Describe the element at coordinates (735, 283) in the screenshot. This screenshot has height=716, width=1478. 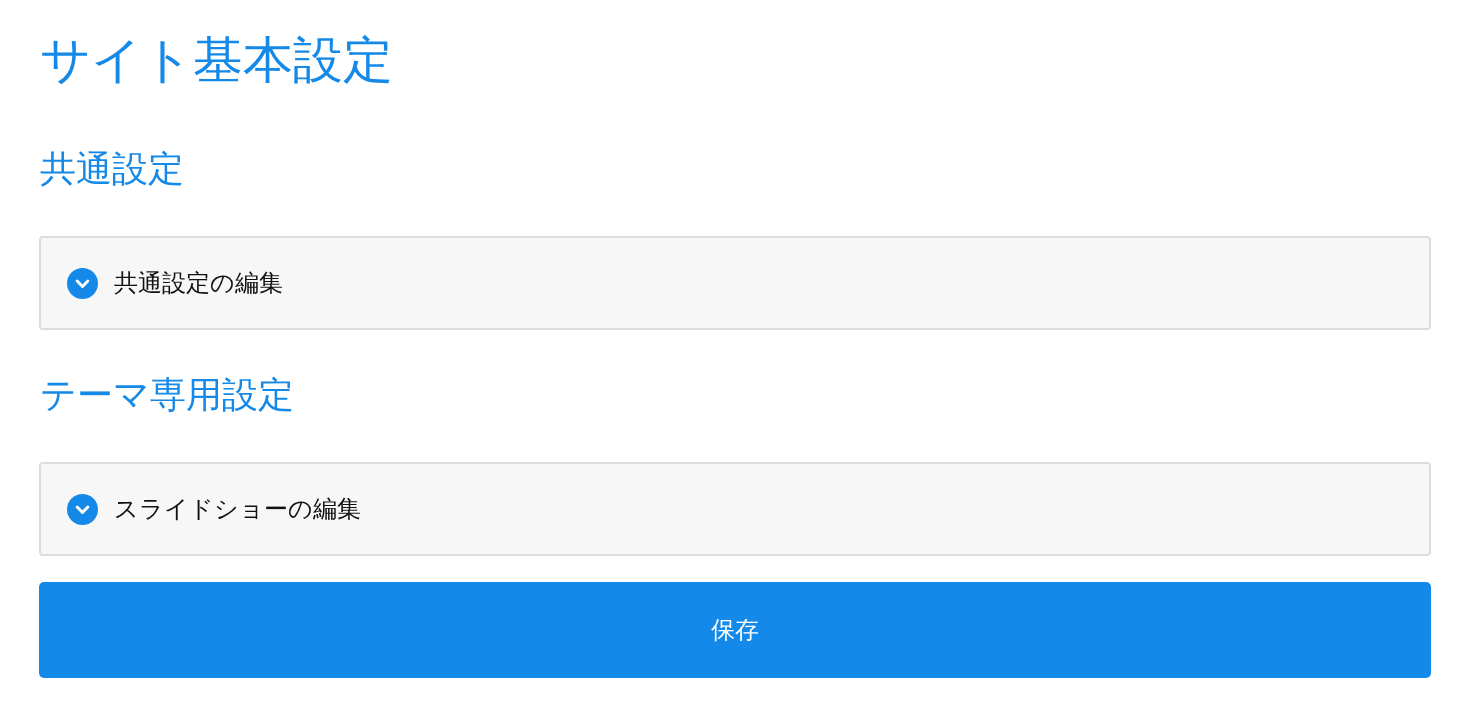
I see `accordion-header: 共通設定の編集` at that location.